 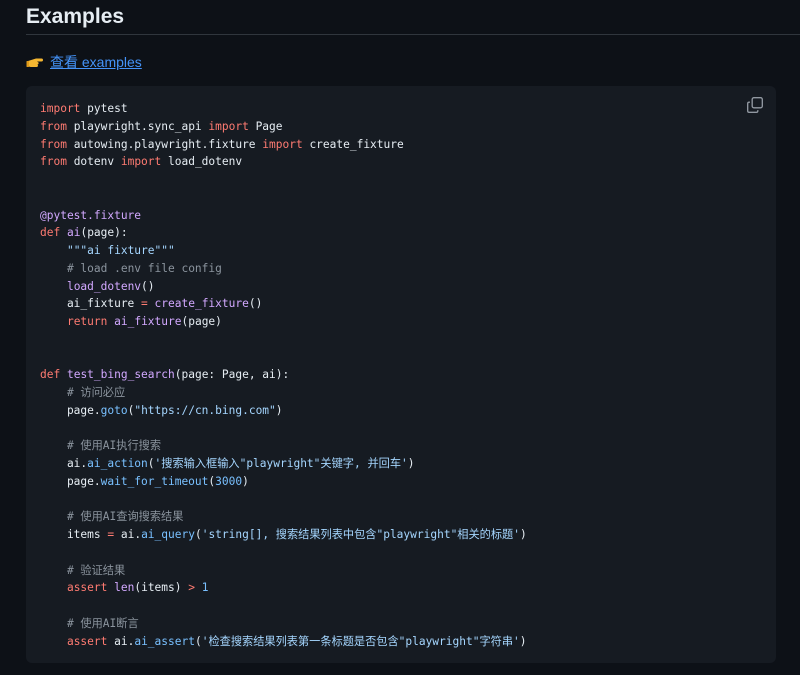 I want to click on code-line: # 访问必应, so click(x=283, y=393).